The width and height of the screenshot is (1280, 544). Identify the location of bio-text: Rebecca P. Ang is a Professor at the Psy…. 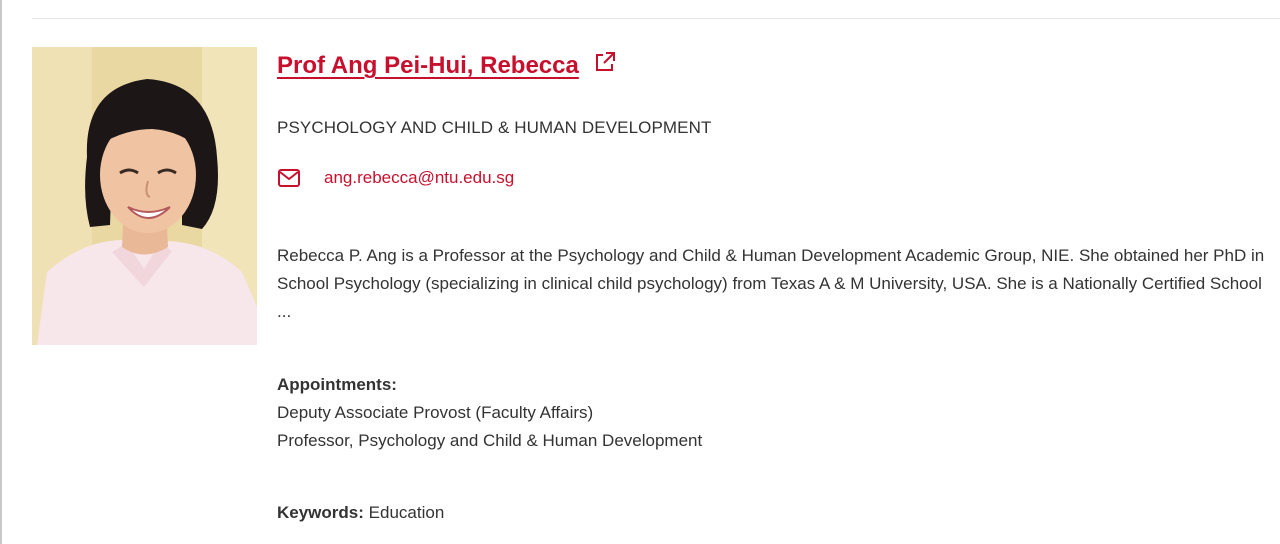
(771, 283).